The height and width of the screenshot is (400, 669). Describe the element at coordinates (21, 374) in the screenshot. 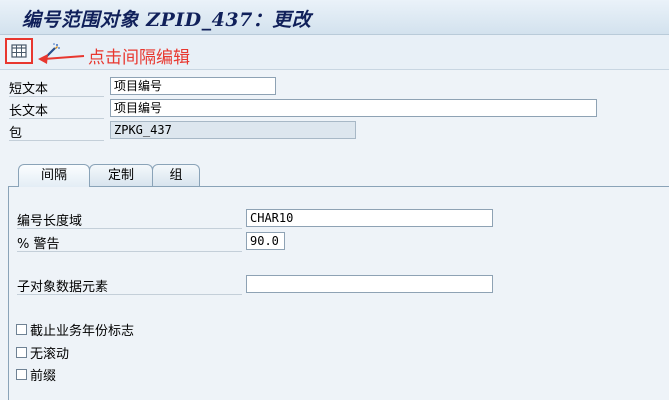

I see `prefix-checkbox` at that location.